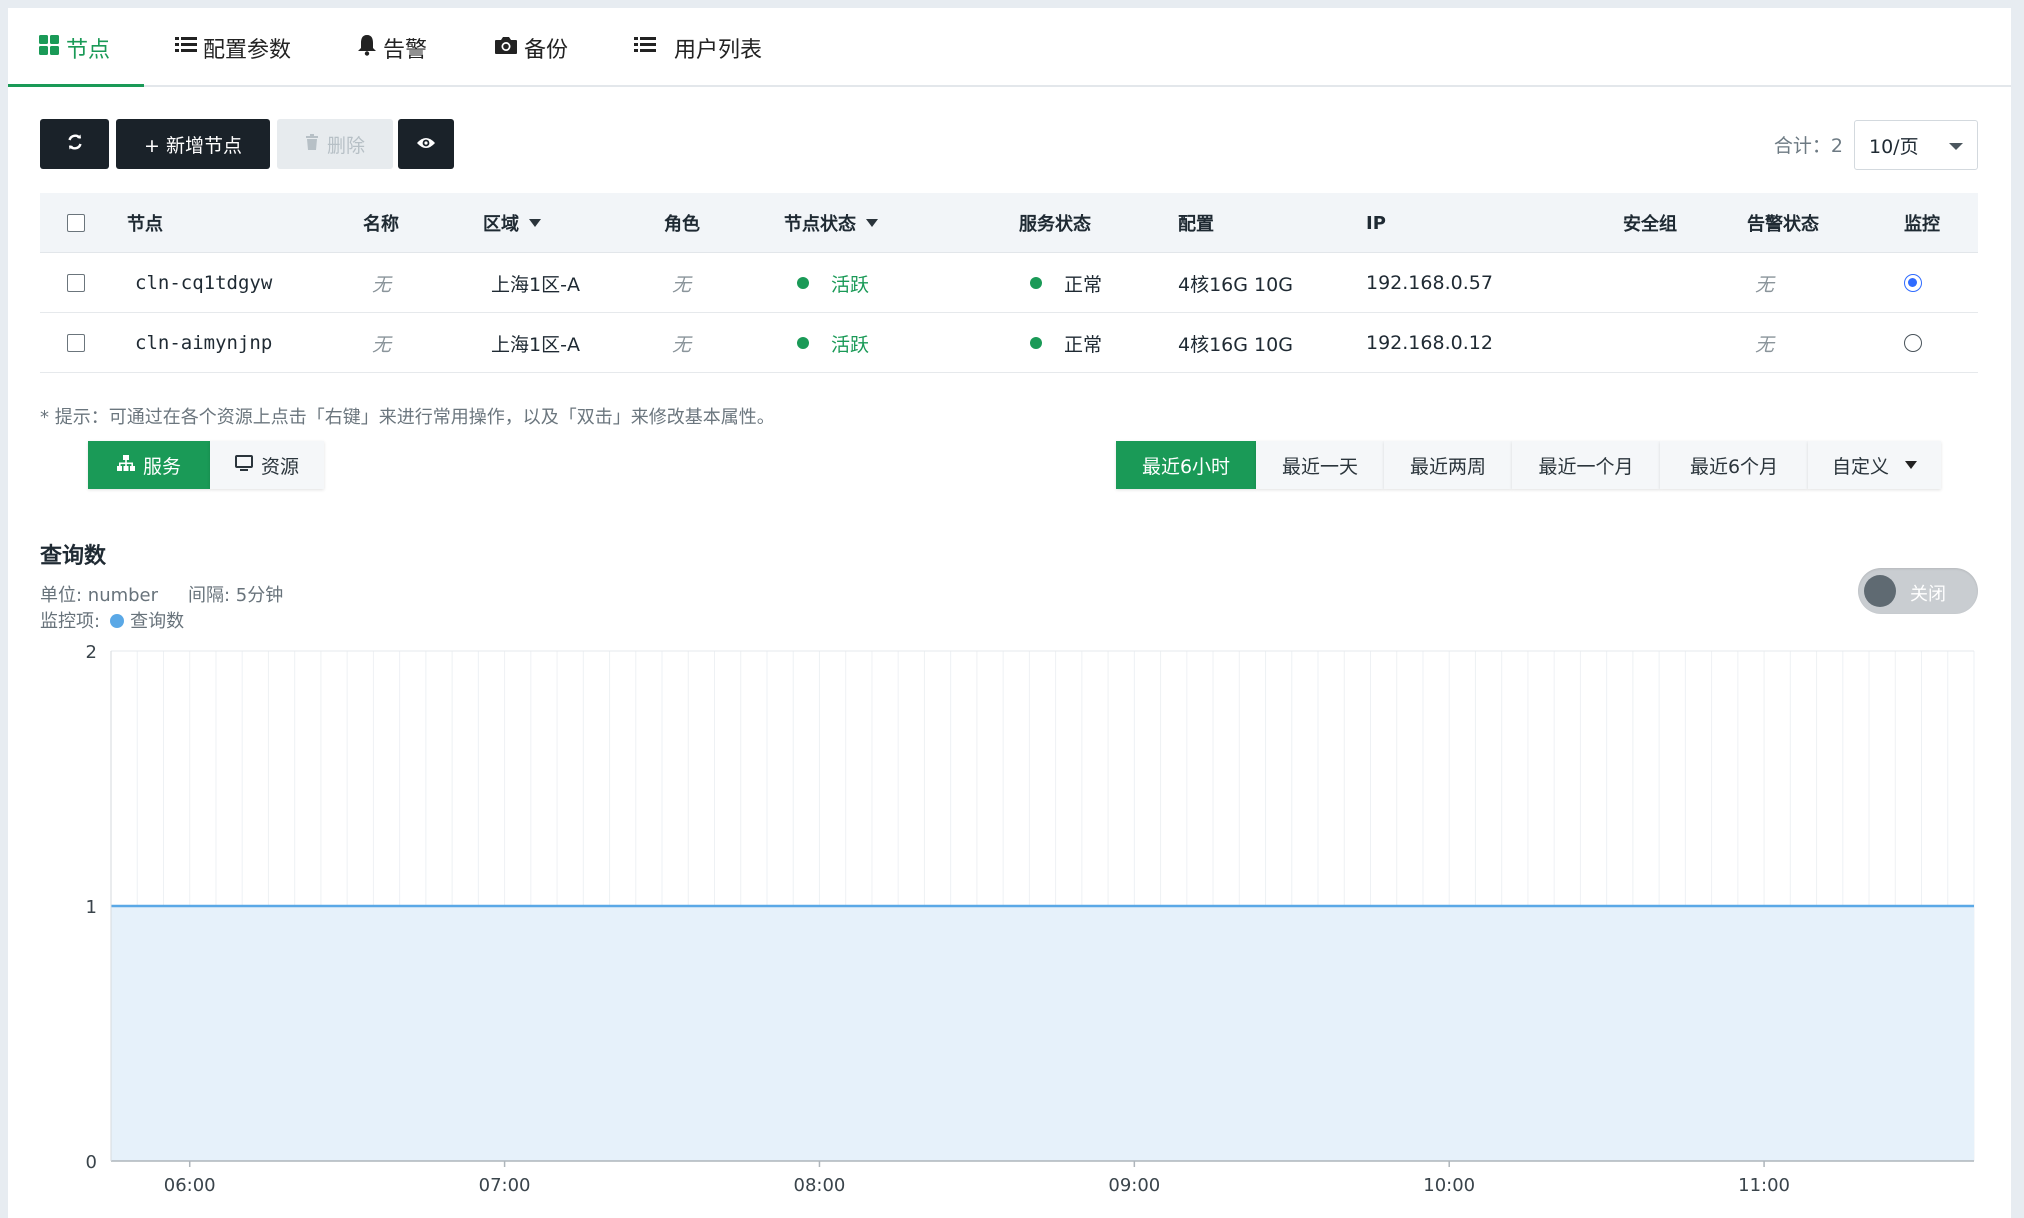 This screenshot has width=2024, height=1218. Describe the element at coordinates (405, 50) in the screenshot. I see `tab-label: 告警` at that location.